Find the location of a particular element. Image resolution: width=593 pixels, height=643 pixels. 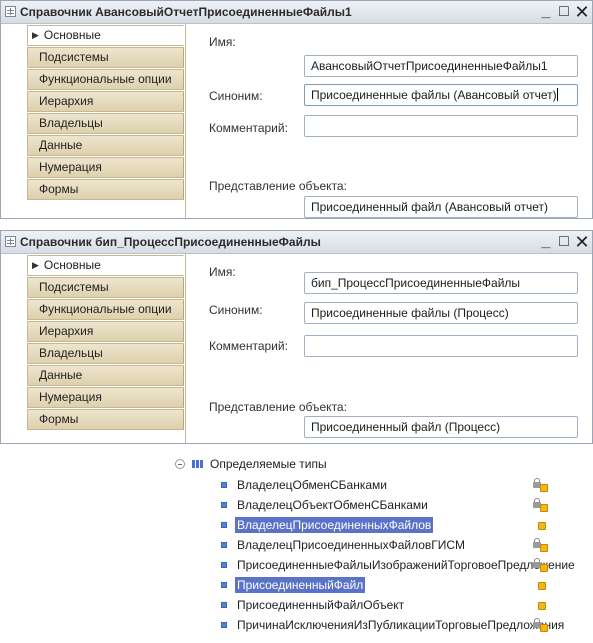

name-field: АвансовыйОтчетПрисоединенныеФайлы1 is located at coordinates (441, 66).